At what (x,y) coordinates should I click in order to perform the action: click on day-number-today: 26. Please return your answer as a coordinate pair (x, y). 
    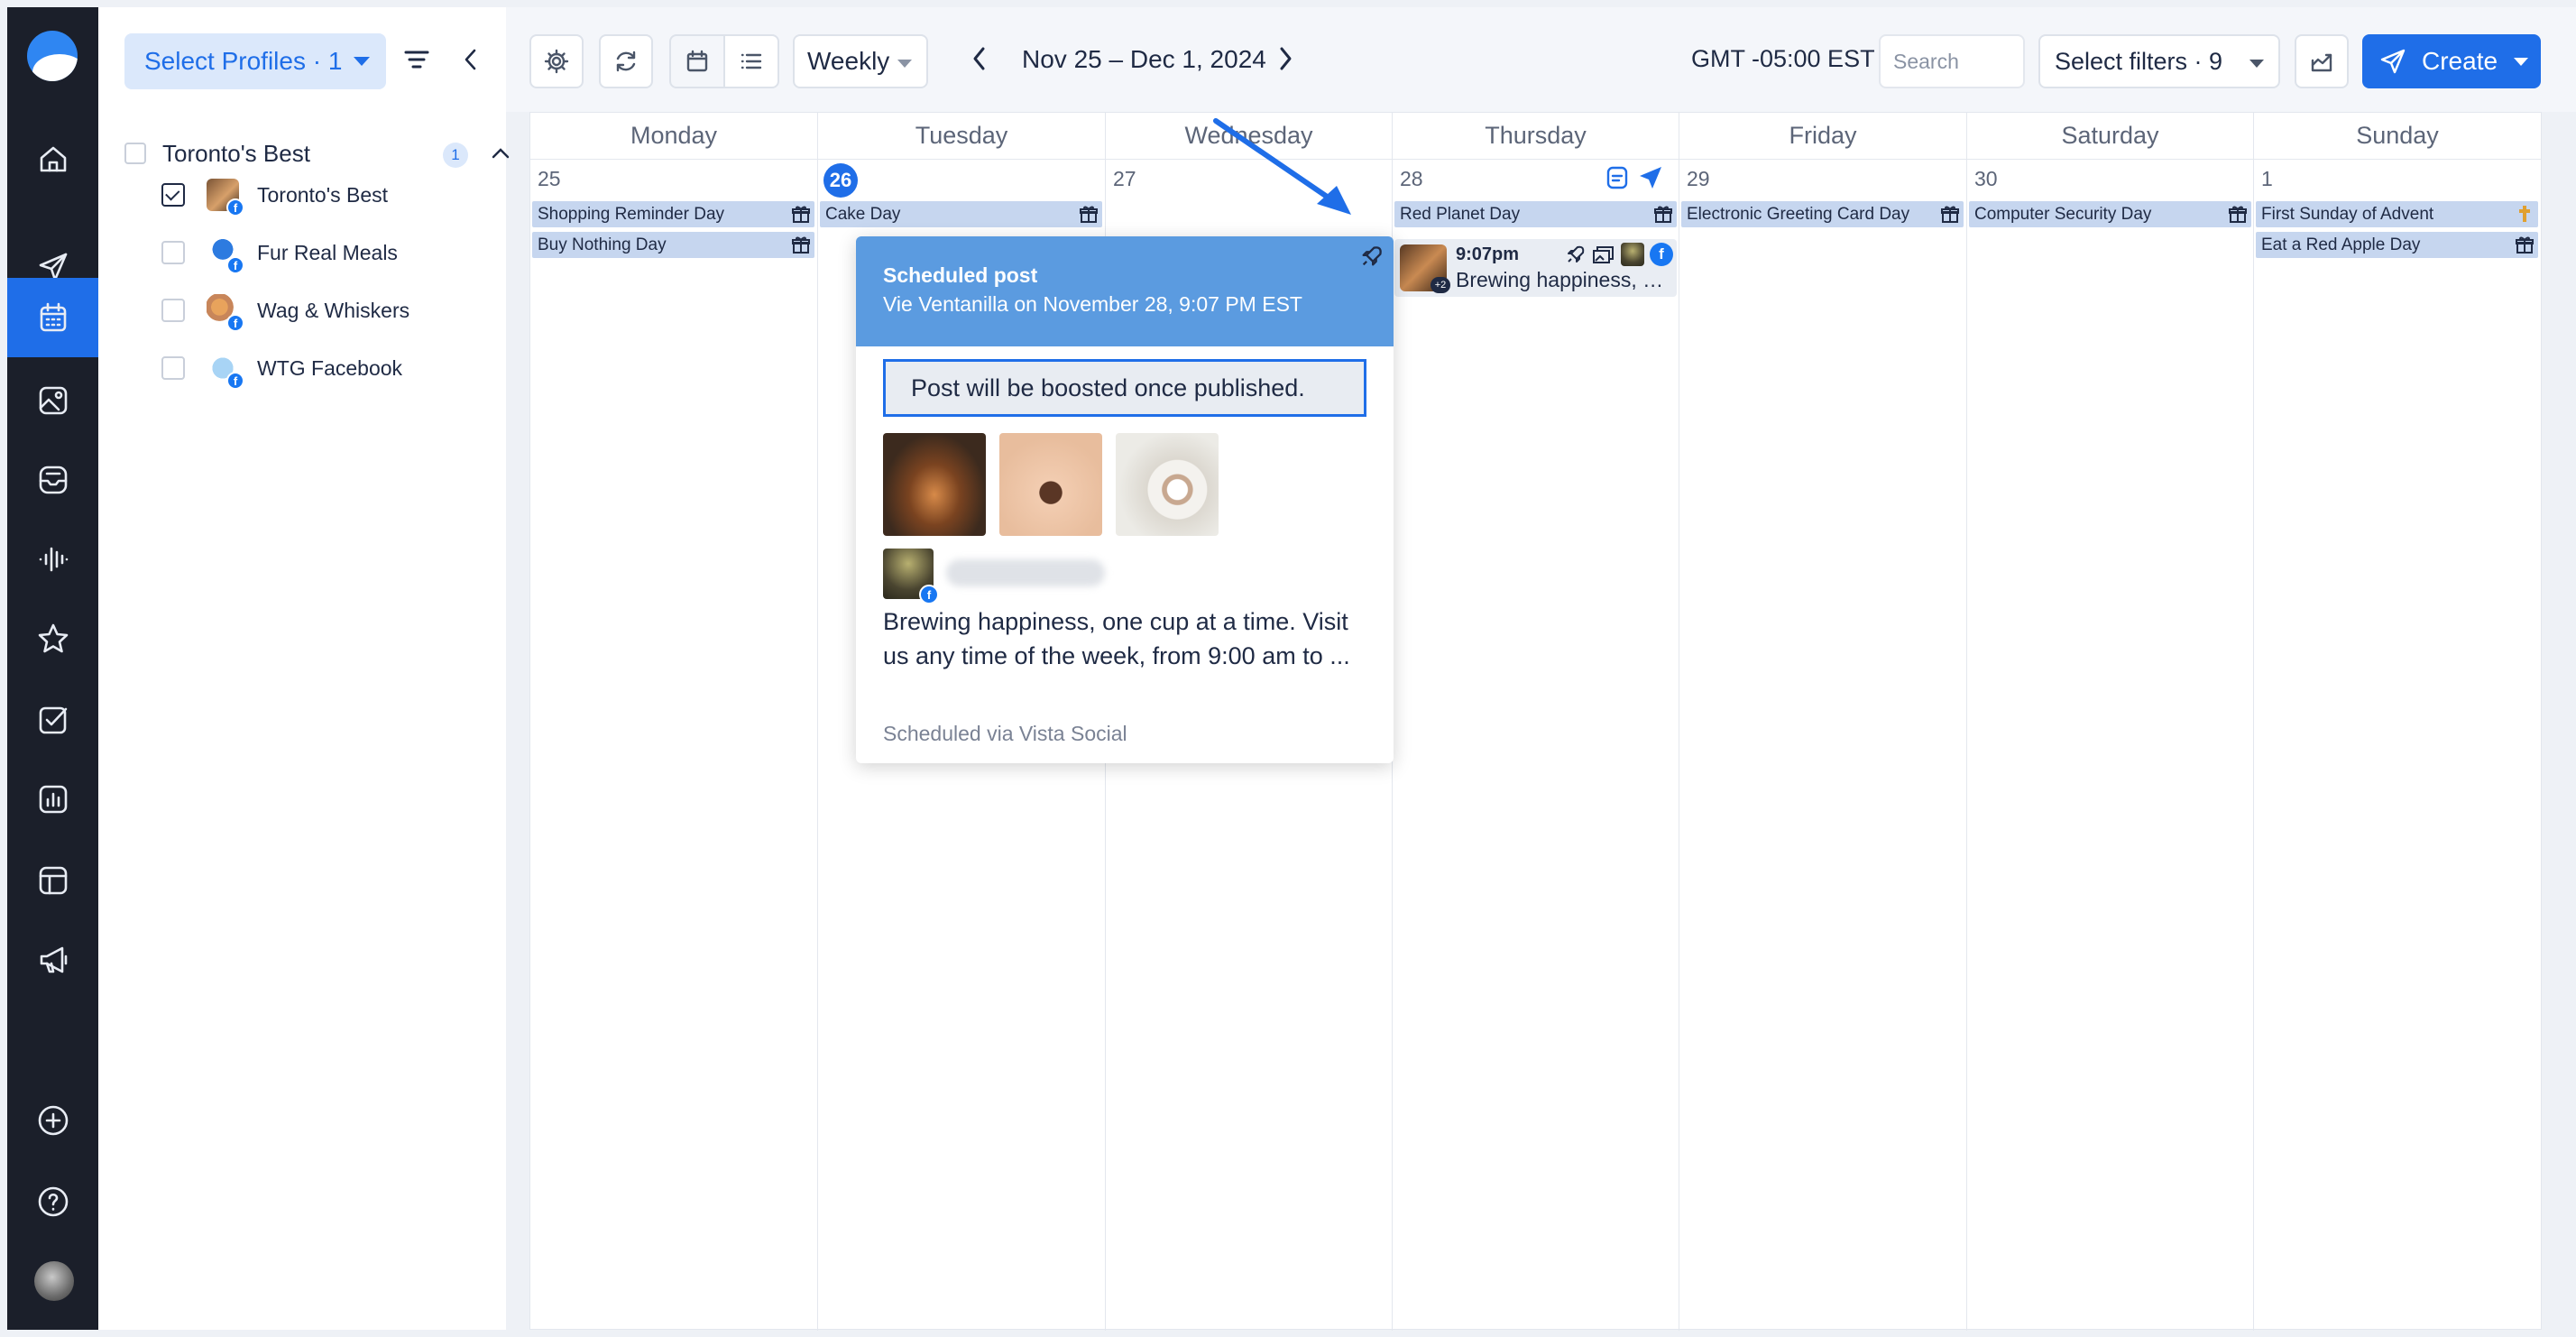
    Looking at the image, I should click on (841, 181).